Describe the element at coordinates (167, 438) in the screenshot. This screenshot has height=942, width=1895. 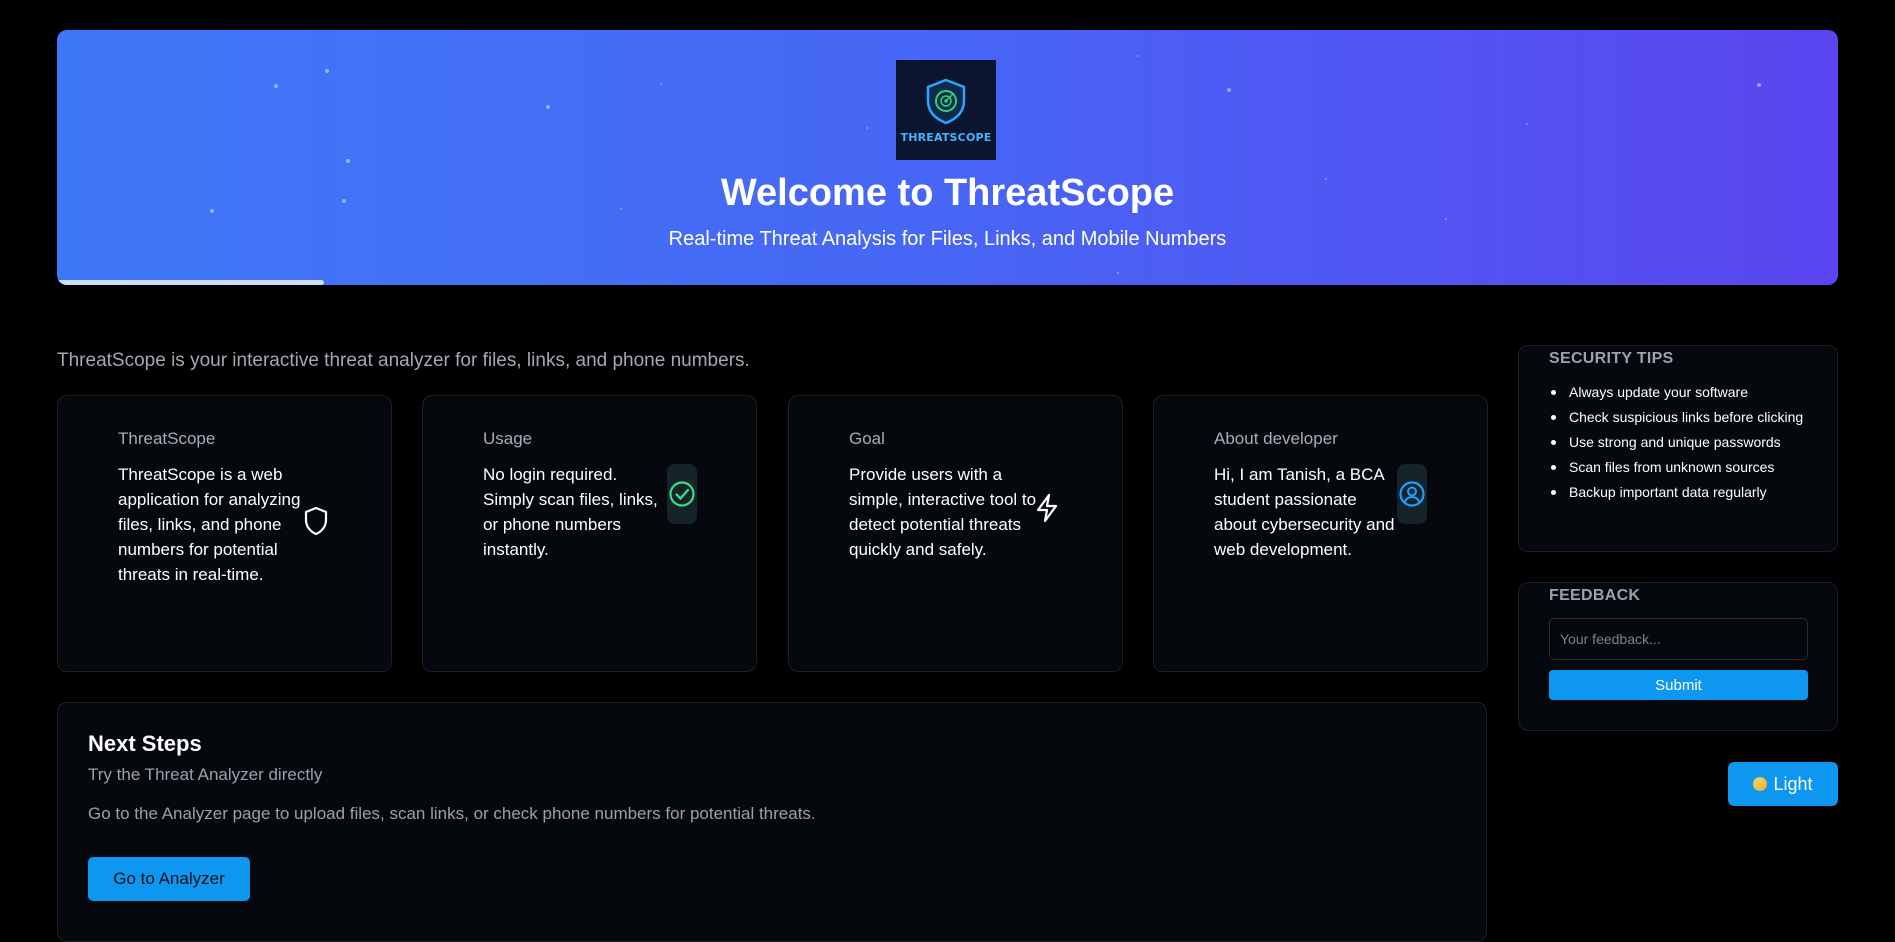
I see `card-title: ThreatScope` at that location.